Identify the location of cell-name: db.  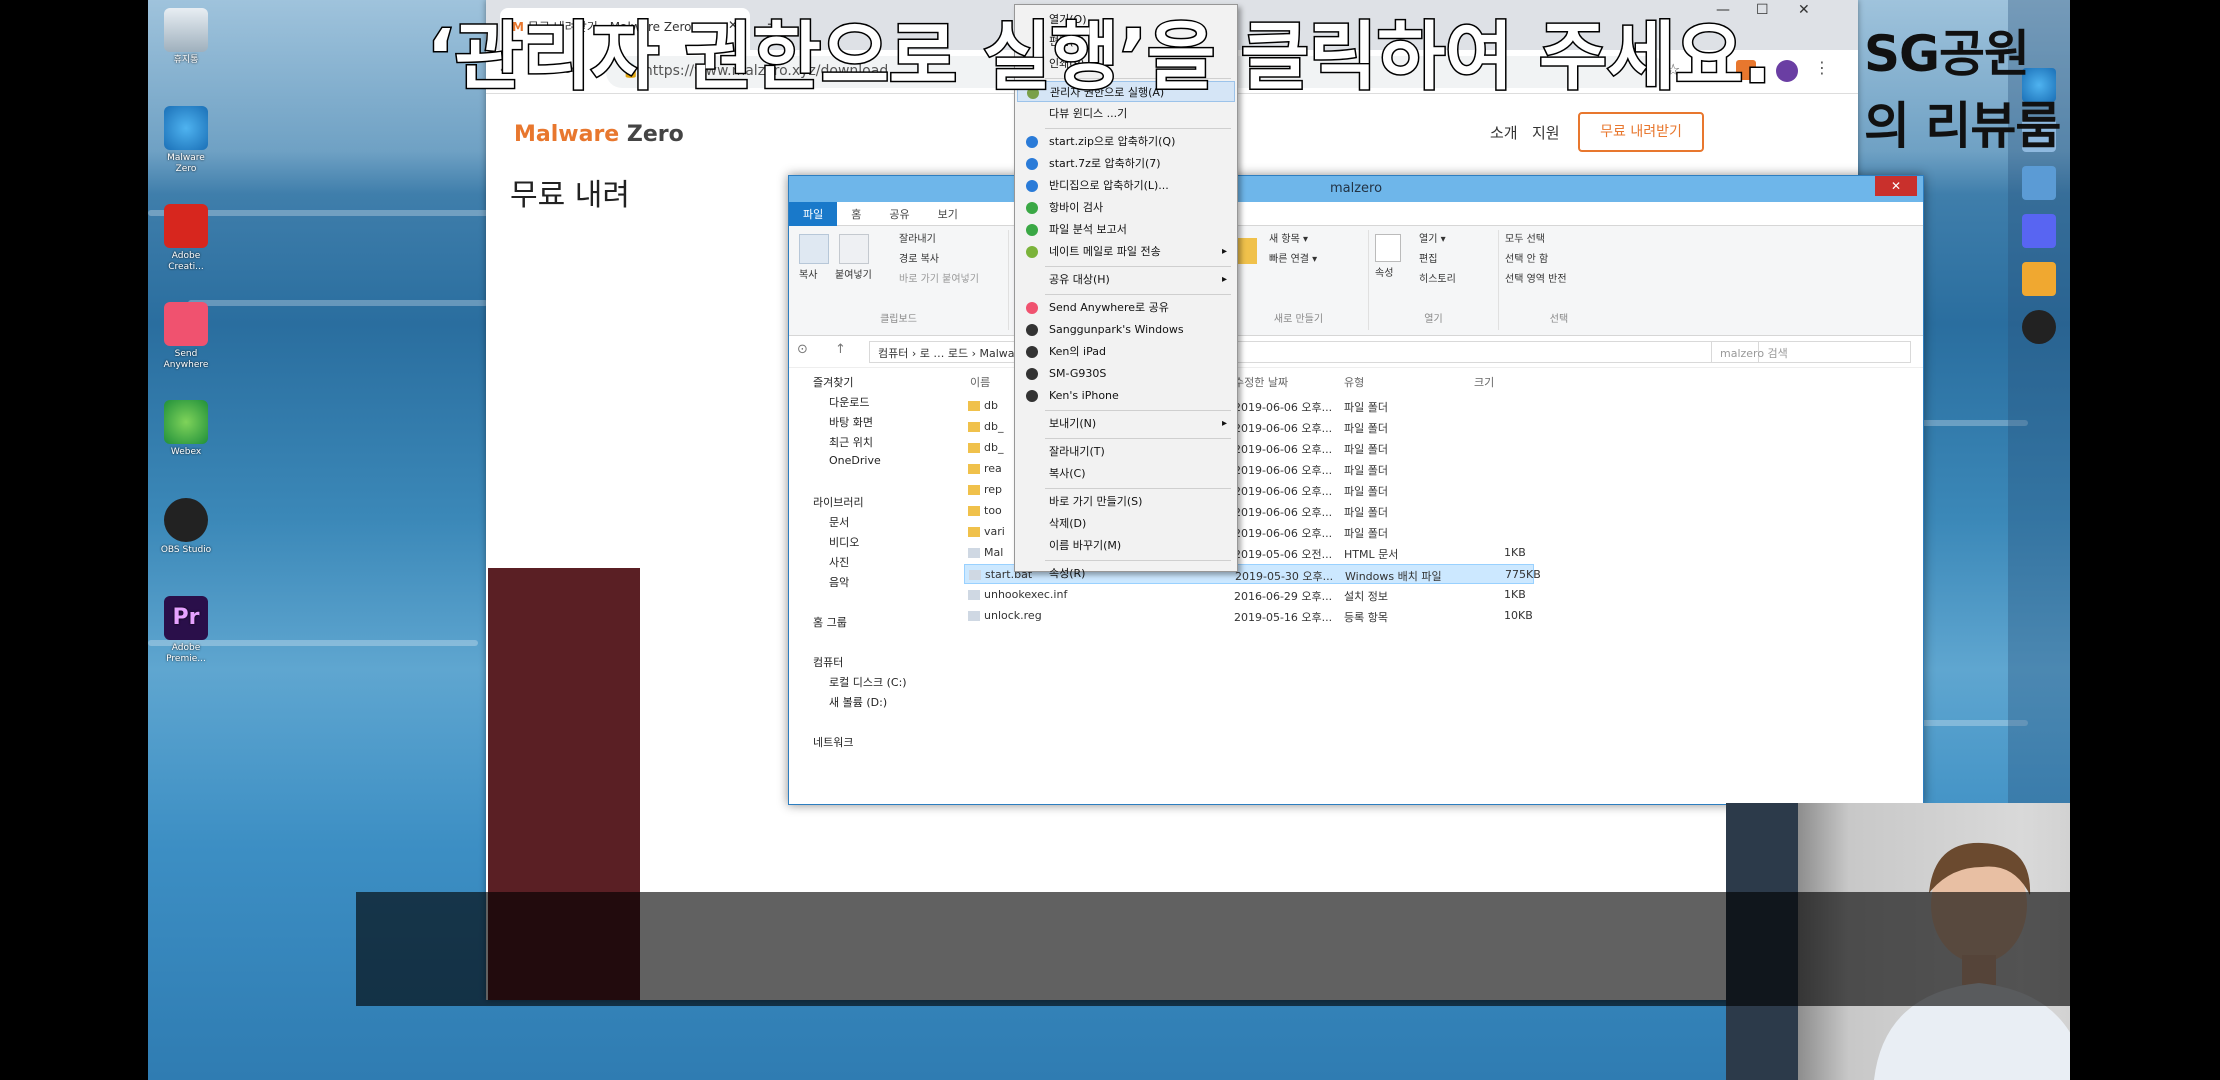
(991, 405).